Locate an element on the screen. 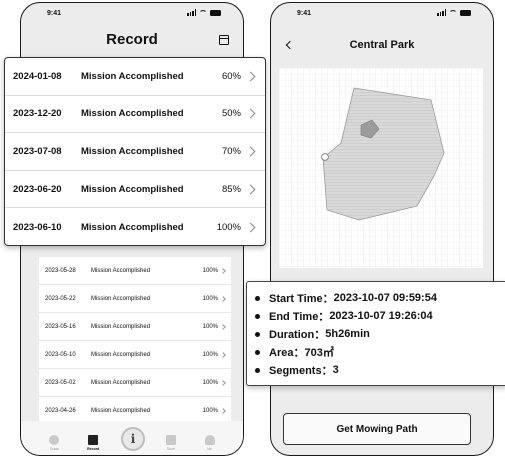 This screenshot has height=459, width=505. info-label: Area： is located at coordinates (287, 353).